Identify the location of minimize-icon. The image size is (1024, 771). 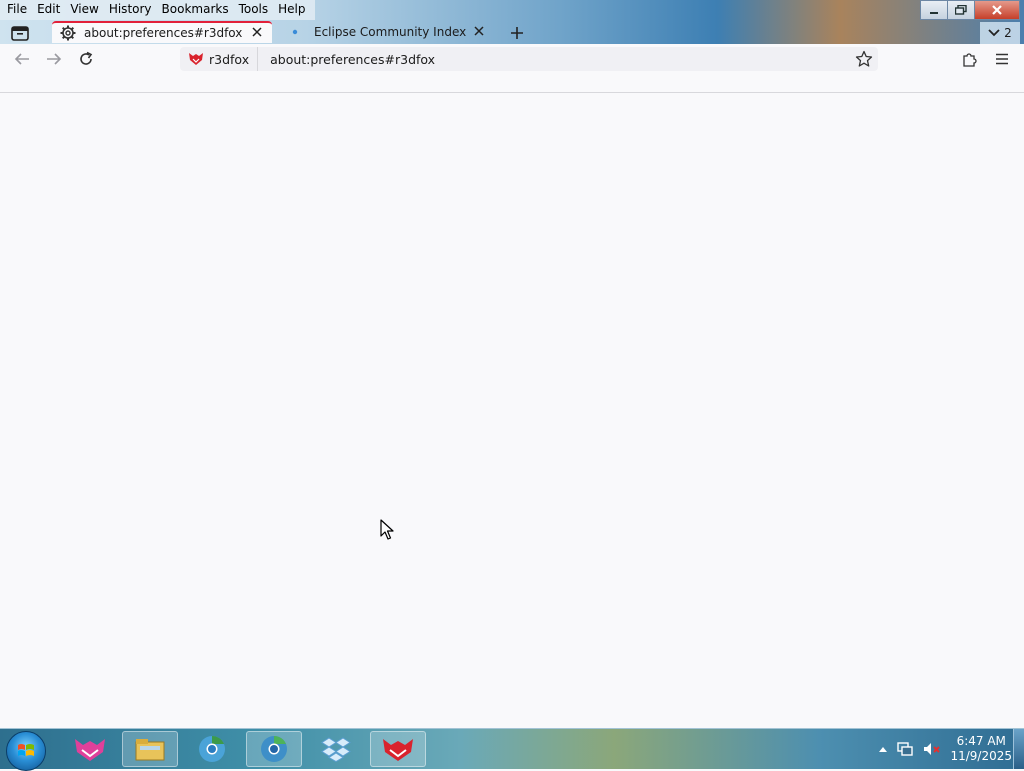
(934, 13).